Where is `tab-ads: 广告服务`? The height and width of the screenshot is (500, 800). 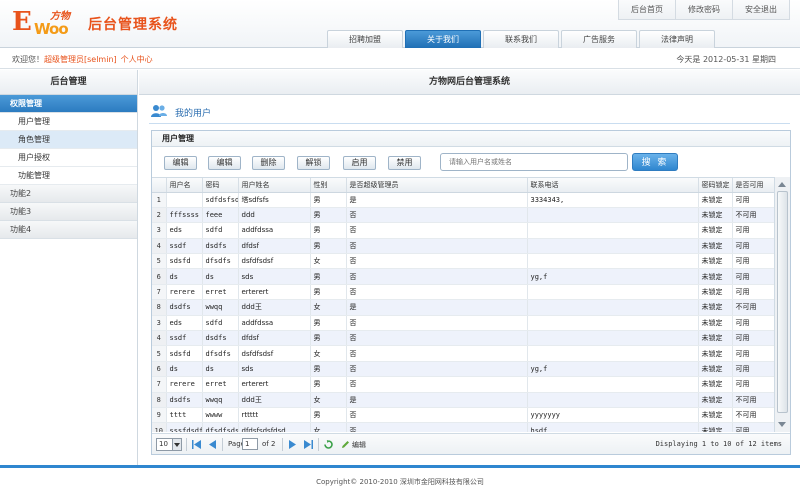 tab-ads: 广告服务 is located at coordinates (599, 39).